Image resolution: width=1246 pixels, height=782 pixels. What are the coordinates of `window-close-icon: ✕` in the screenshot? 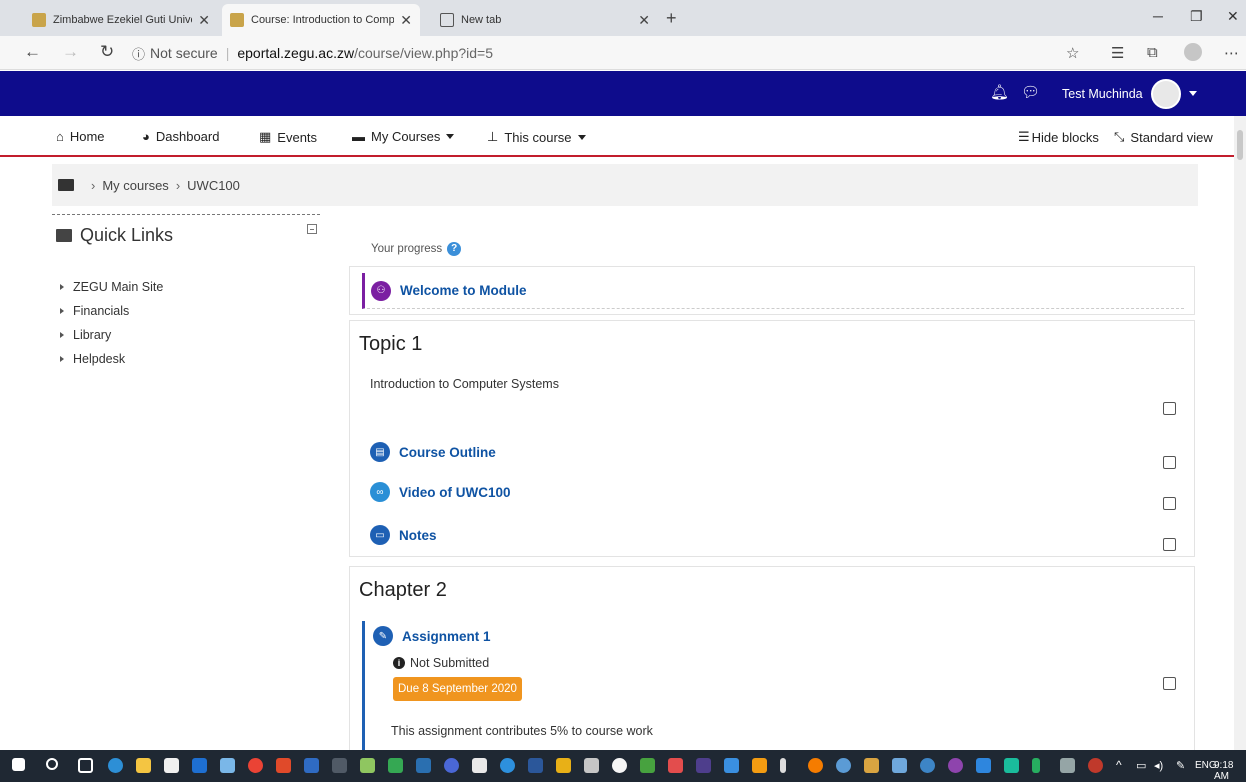 It's located at (1233, 16).